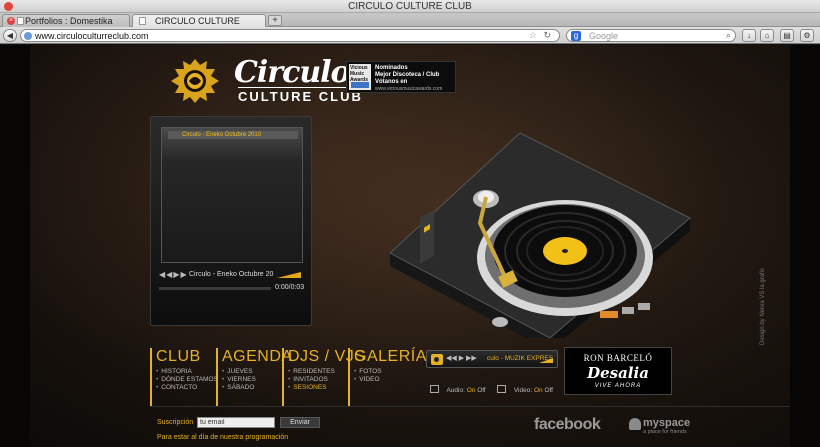 Image resolution: width=820 pixels, height=447 pixels. I want to click on download-icon: ↓, so click(749, 35).